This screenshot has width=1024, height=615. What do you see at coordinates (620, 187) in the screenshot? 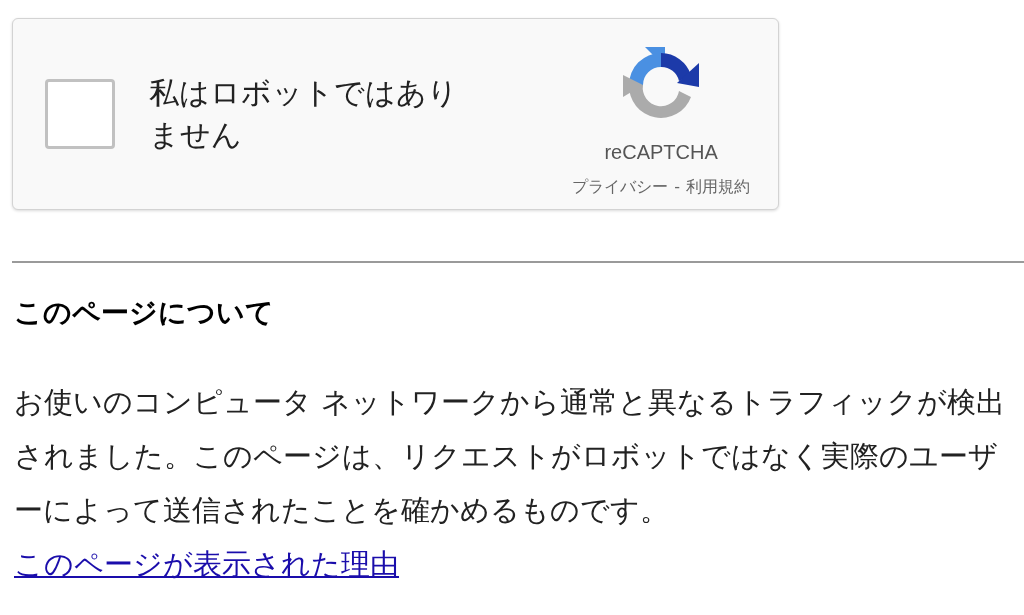
I see `privacy-link: プライバシー` at bounding box center [620, 187].